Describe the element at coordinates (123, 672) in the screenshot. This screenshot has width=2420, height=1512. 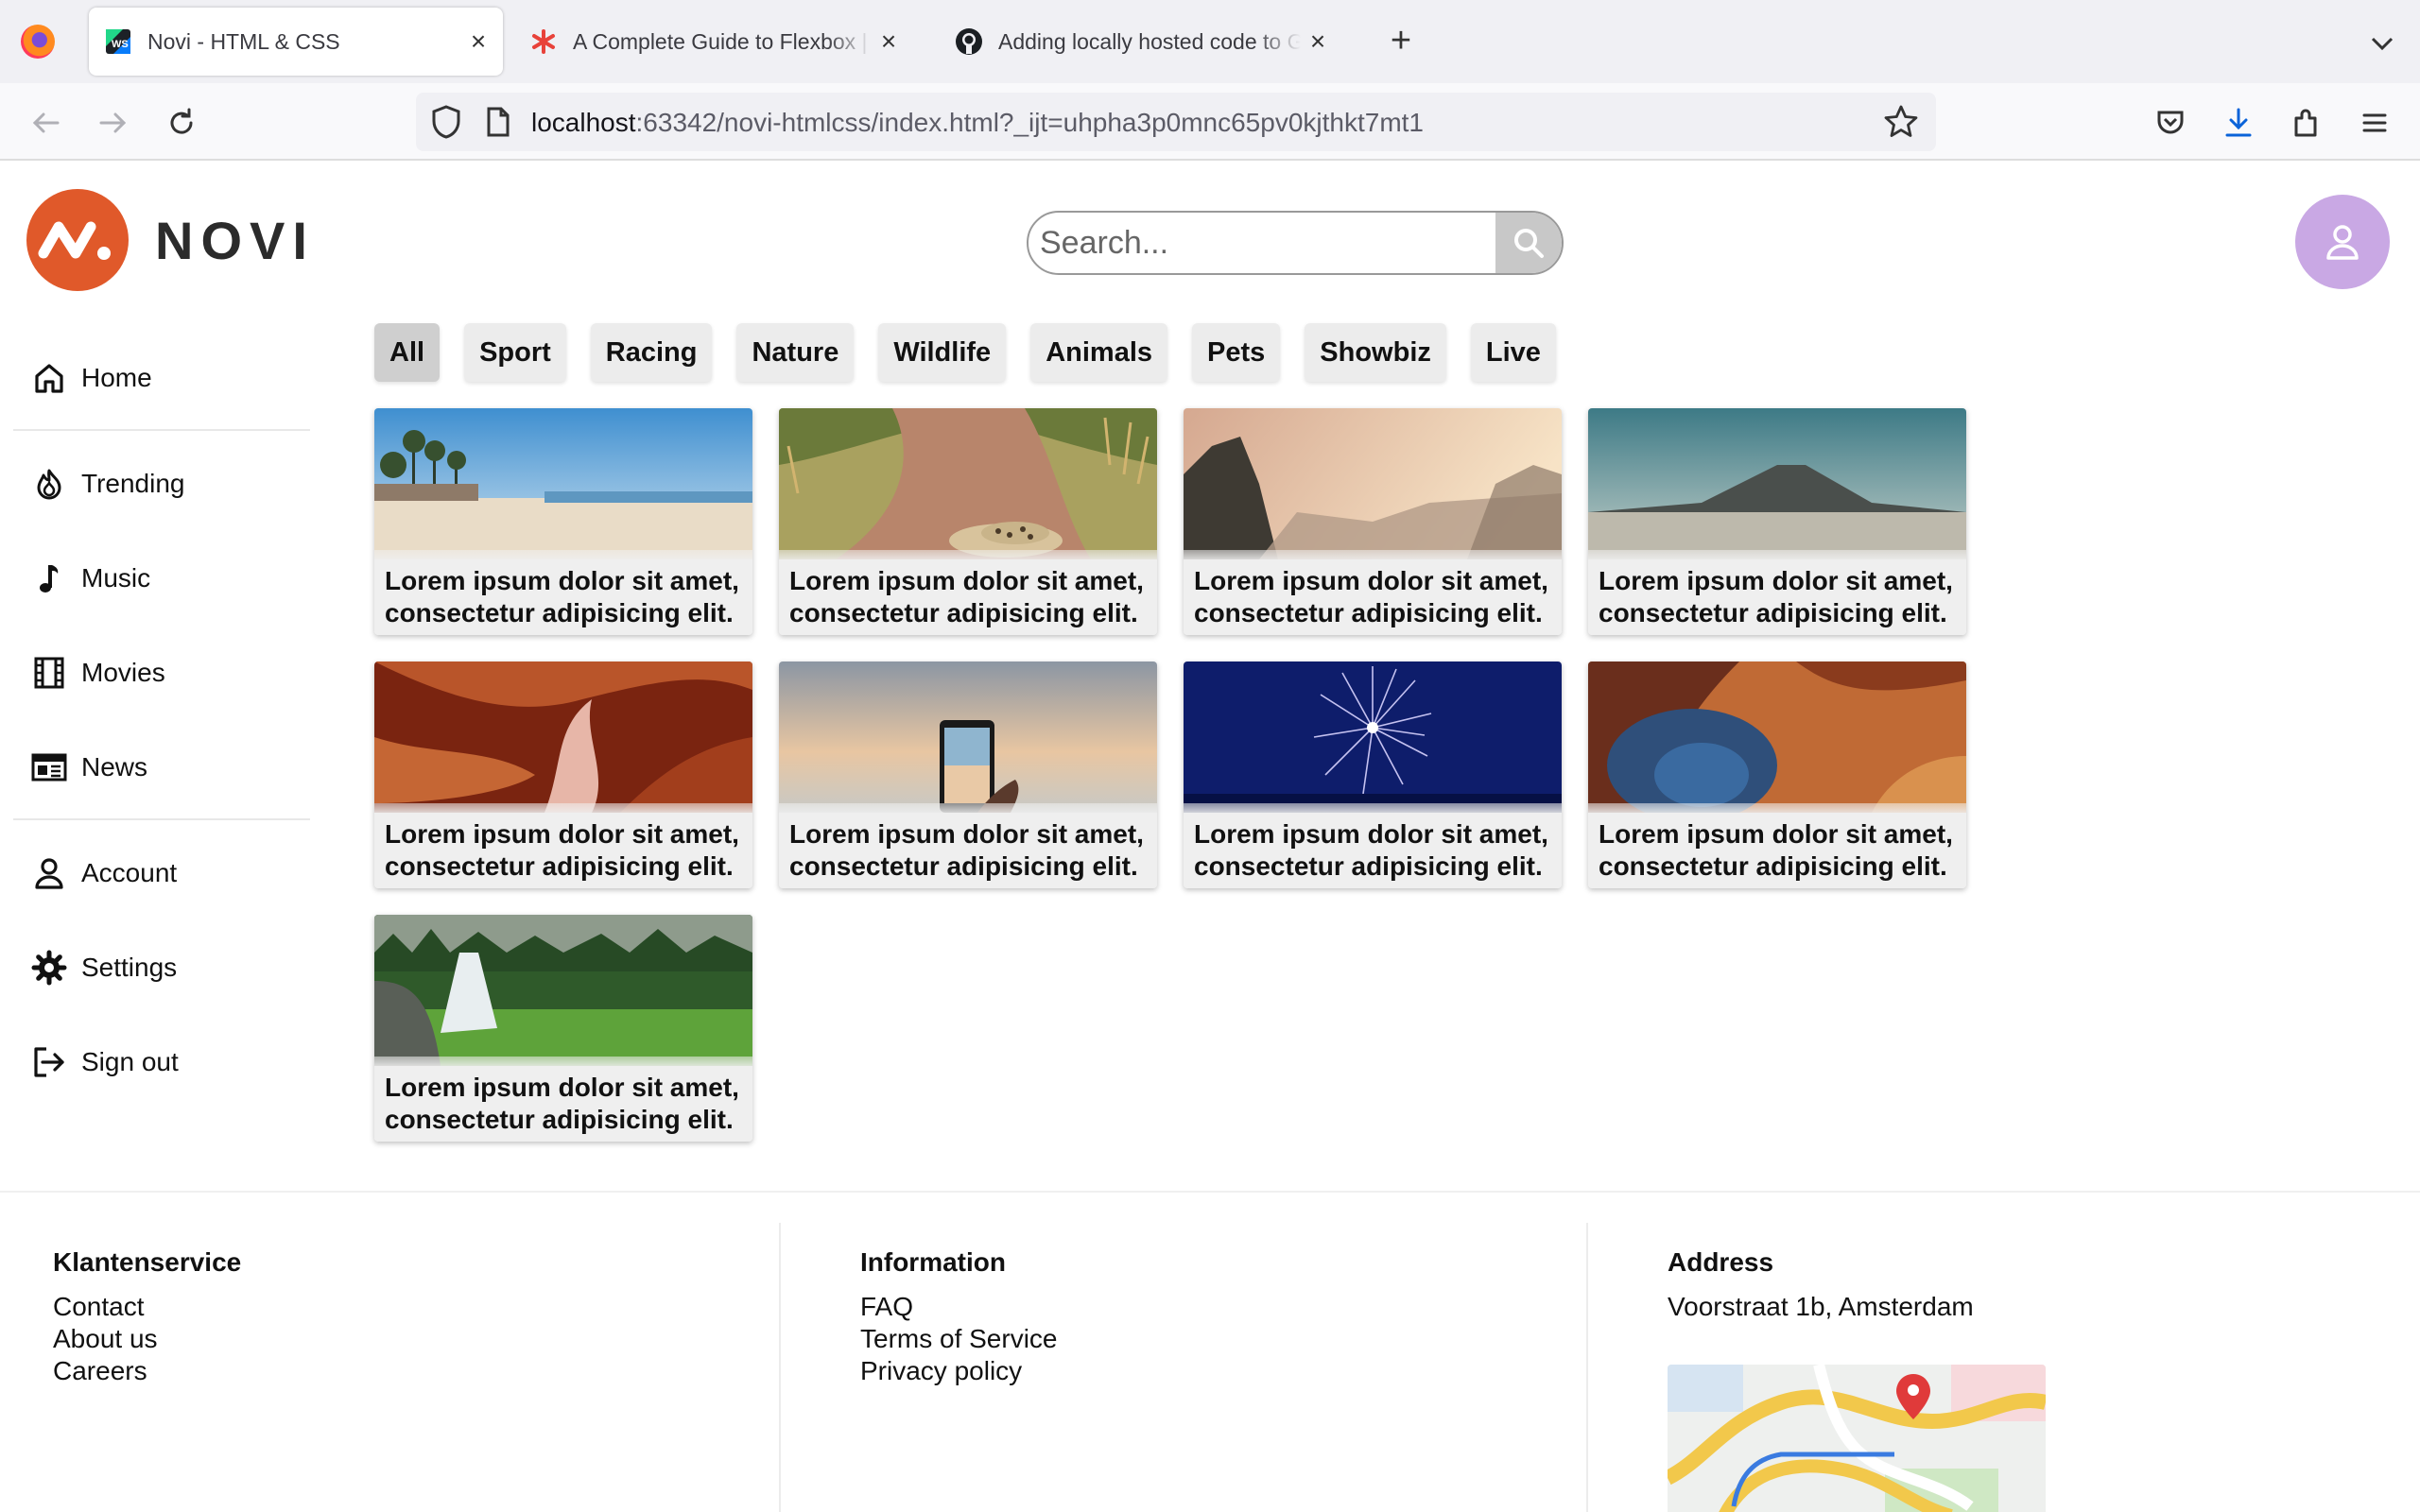
I see `sidebar-item-label: Movies` at that location.